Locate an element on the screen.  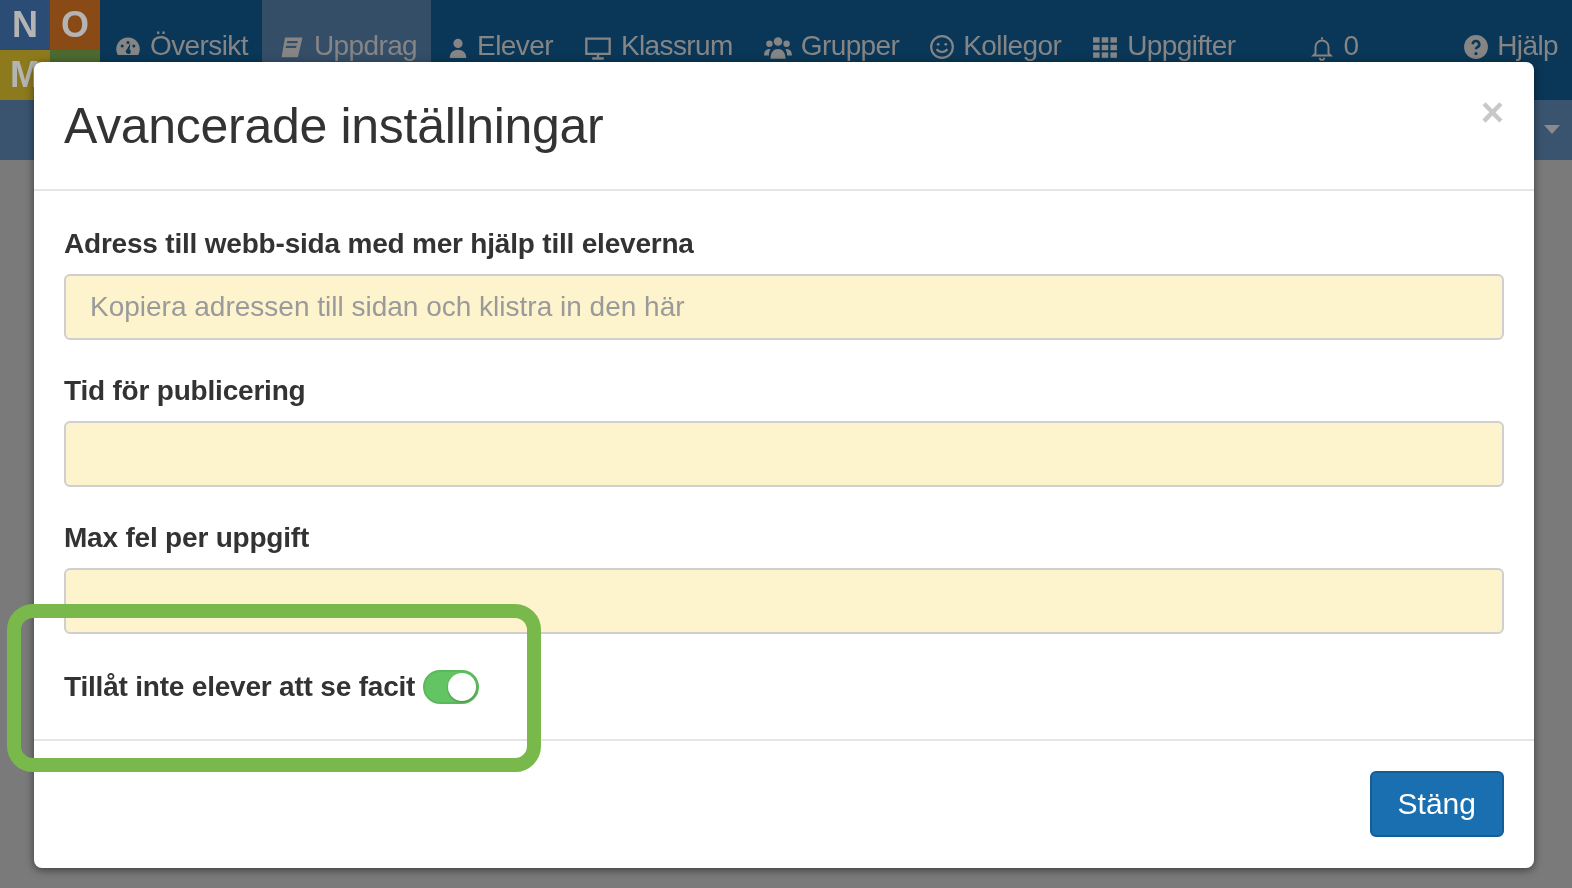
grid-icon is located at coordinates (1105, 47).